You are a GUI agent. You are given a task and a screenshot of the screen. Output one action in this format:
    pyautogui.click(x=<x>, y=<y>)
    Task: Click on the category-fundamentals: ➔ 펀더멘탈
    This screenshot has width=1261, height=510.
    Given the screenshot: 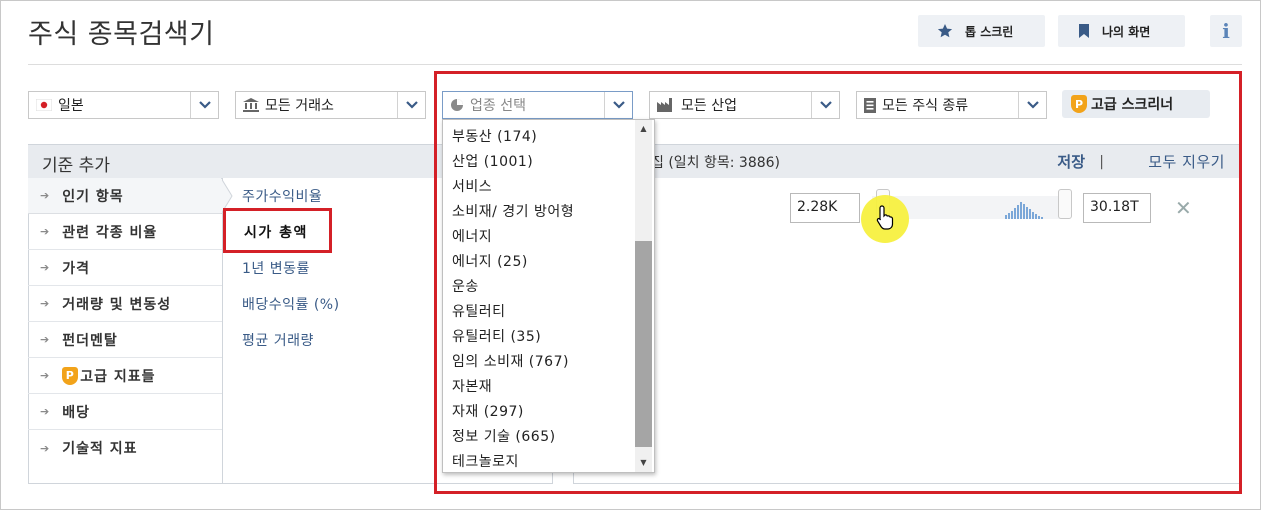 What is the action you would take?
    pyautogui.click(x=125, y=340)
    